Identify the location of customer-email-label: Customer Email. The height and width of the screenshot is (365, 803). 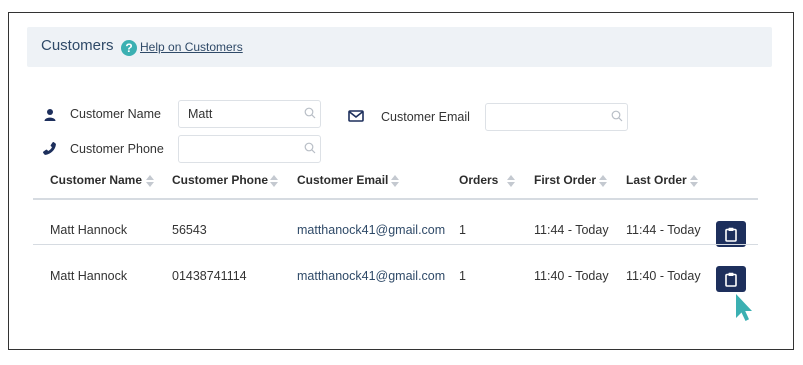
(425, 117).